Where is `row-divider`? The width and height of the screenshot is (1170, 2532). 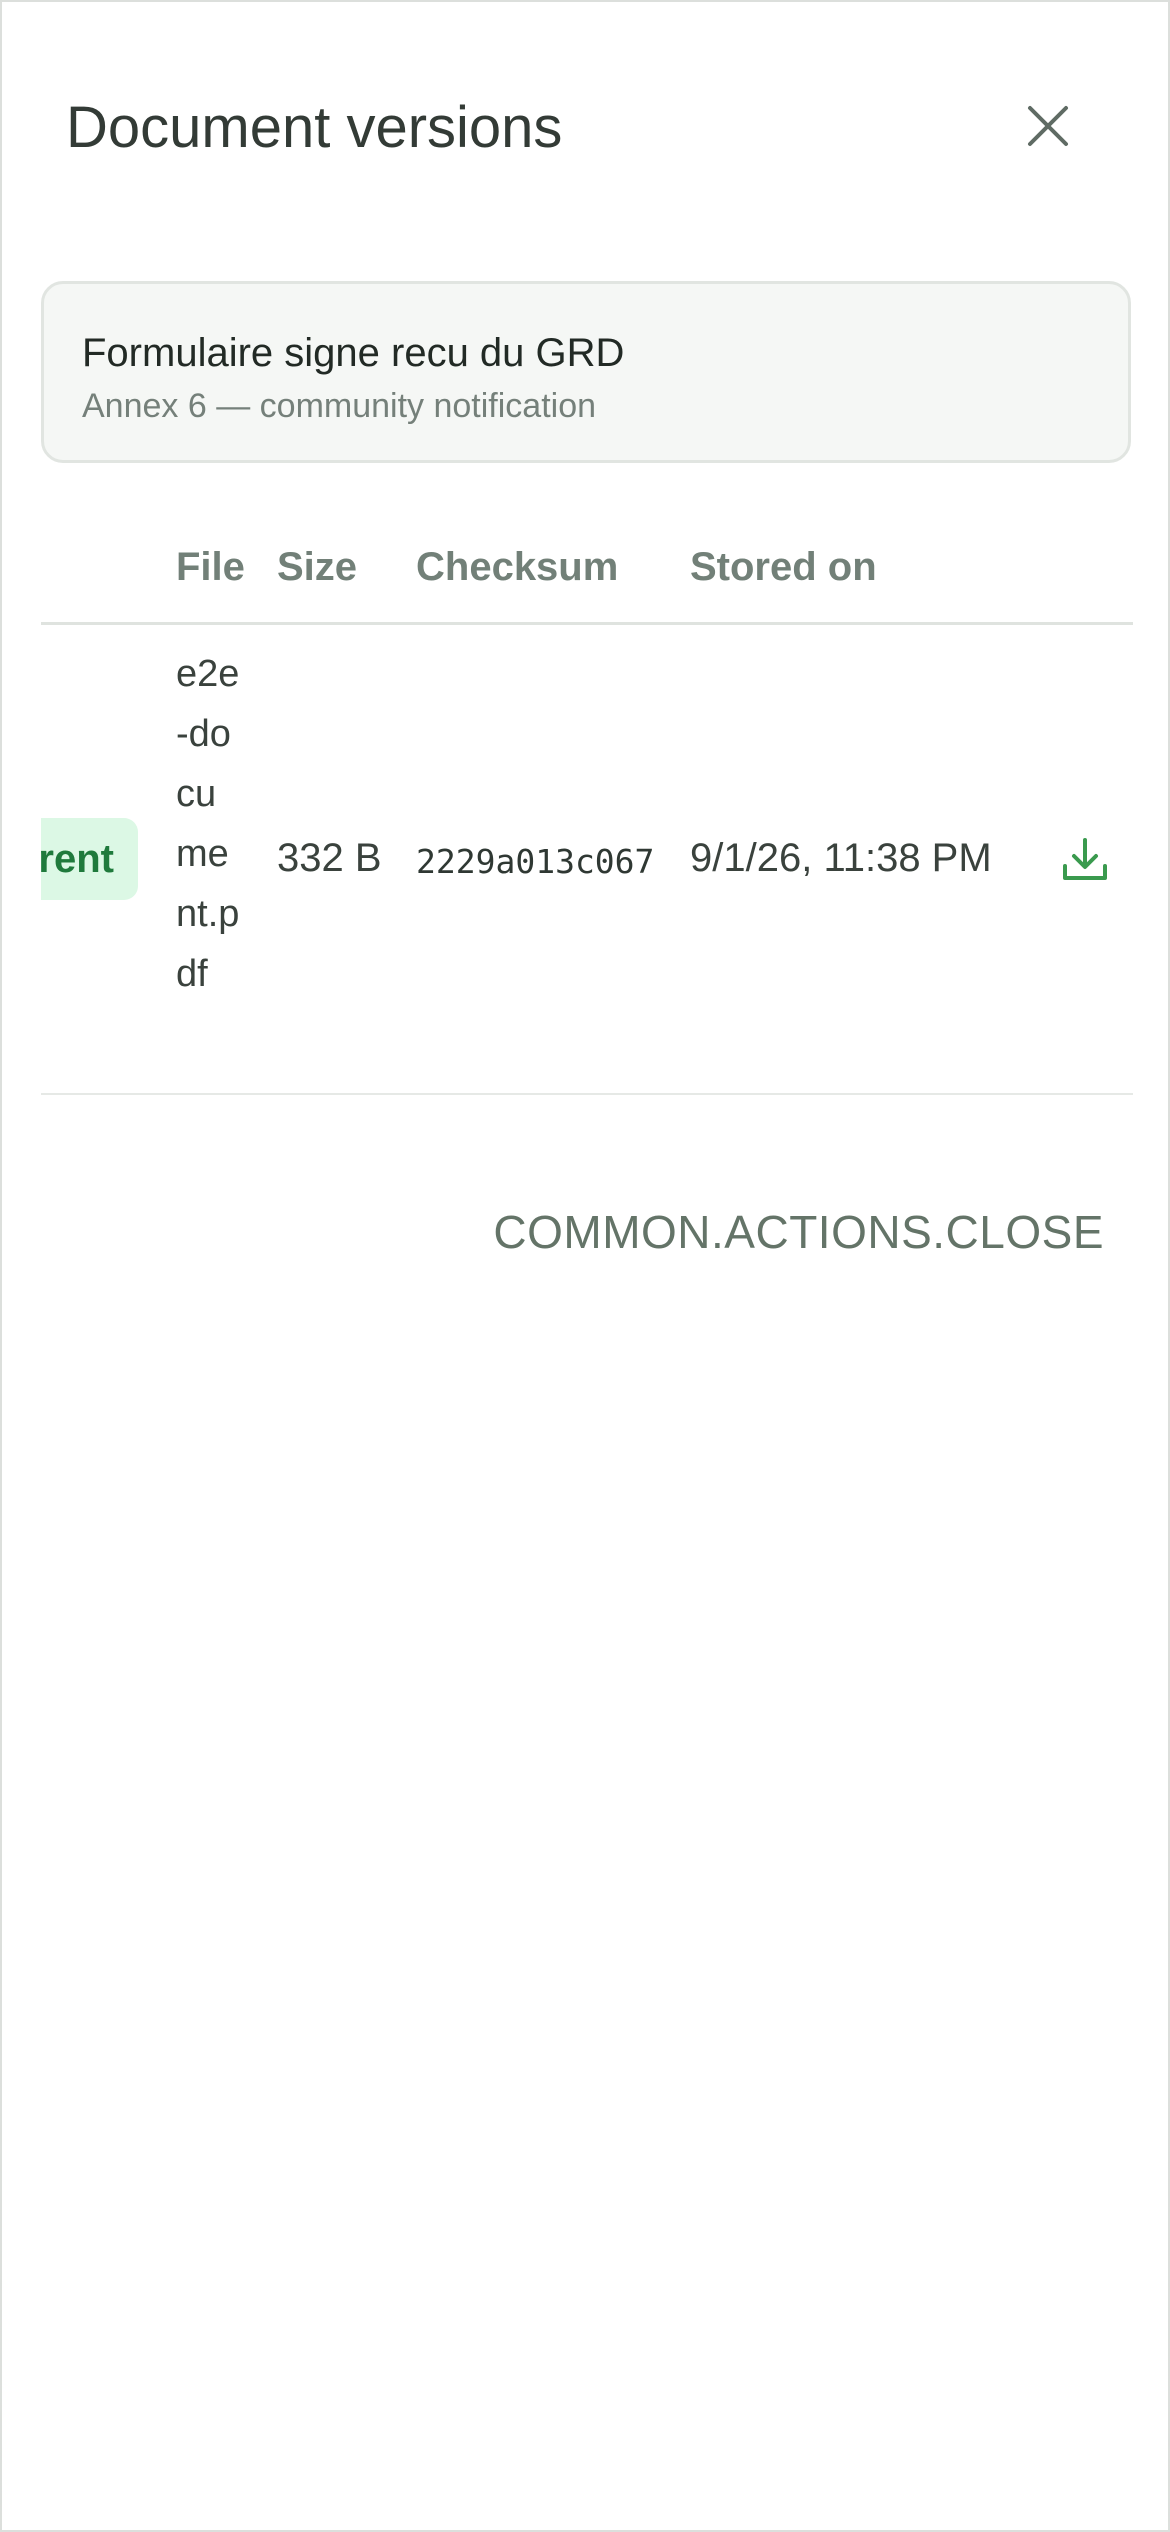 row-divider is located at coordinates (587, 1094).